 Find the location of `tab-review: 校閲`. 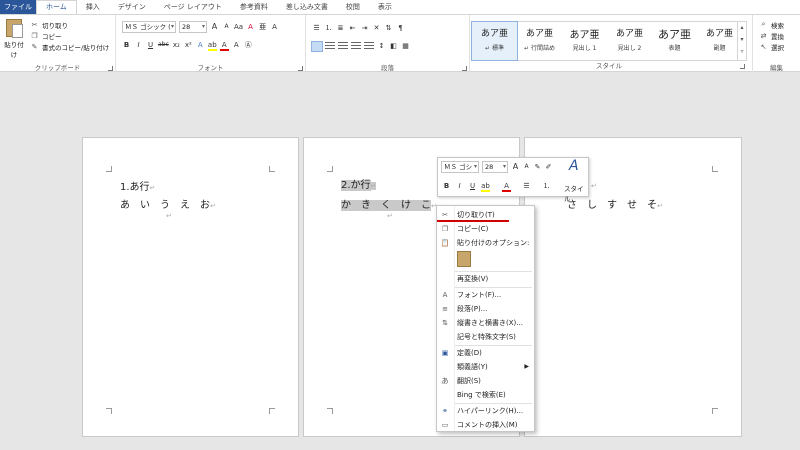

tab-review: 校閲 is located at coordinates (353, 7).